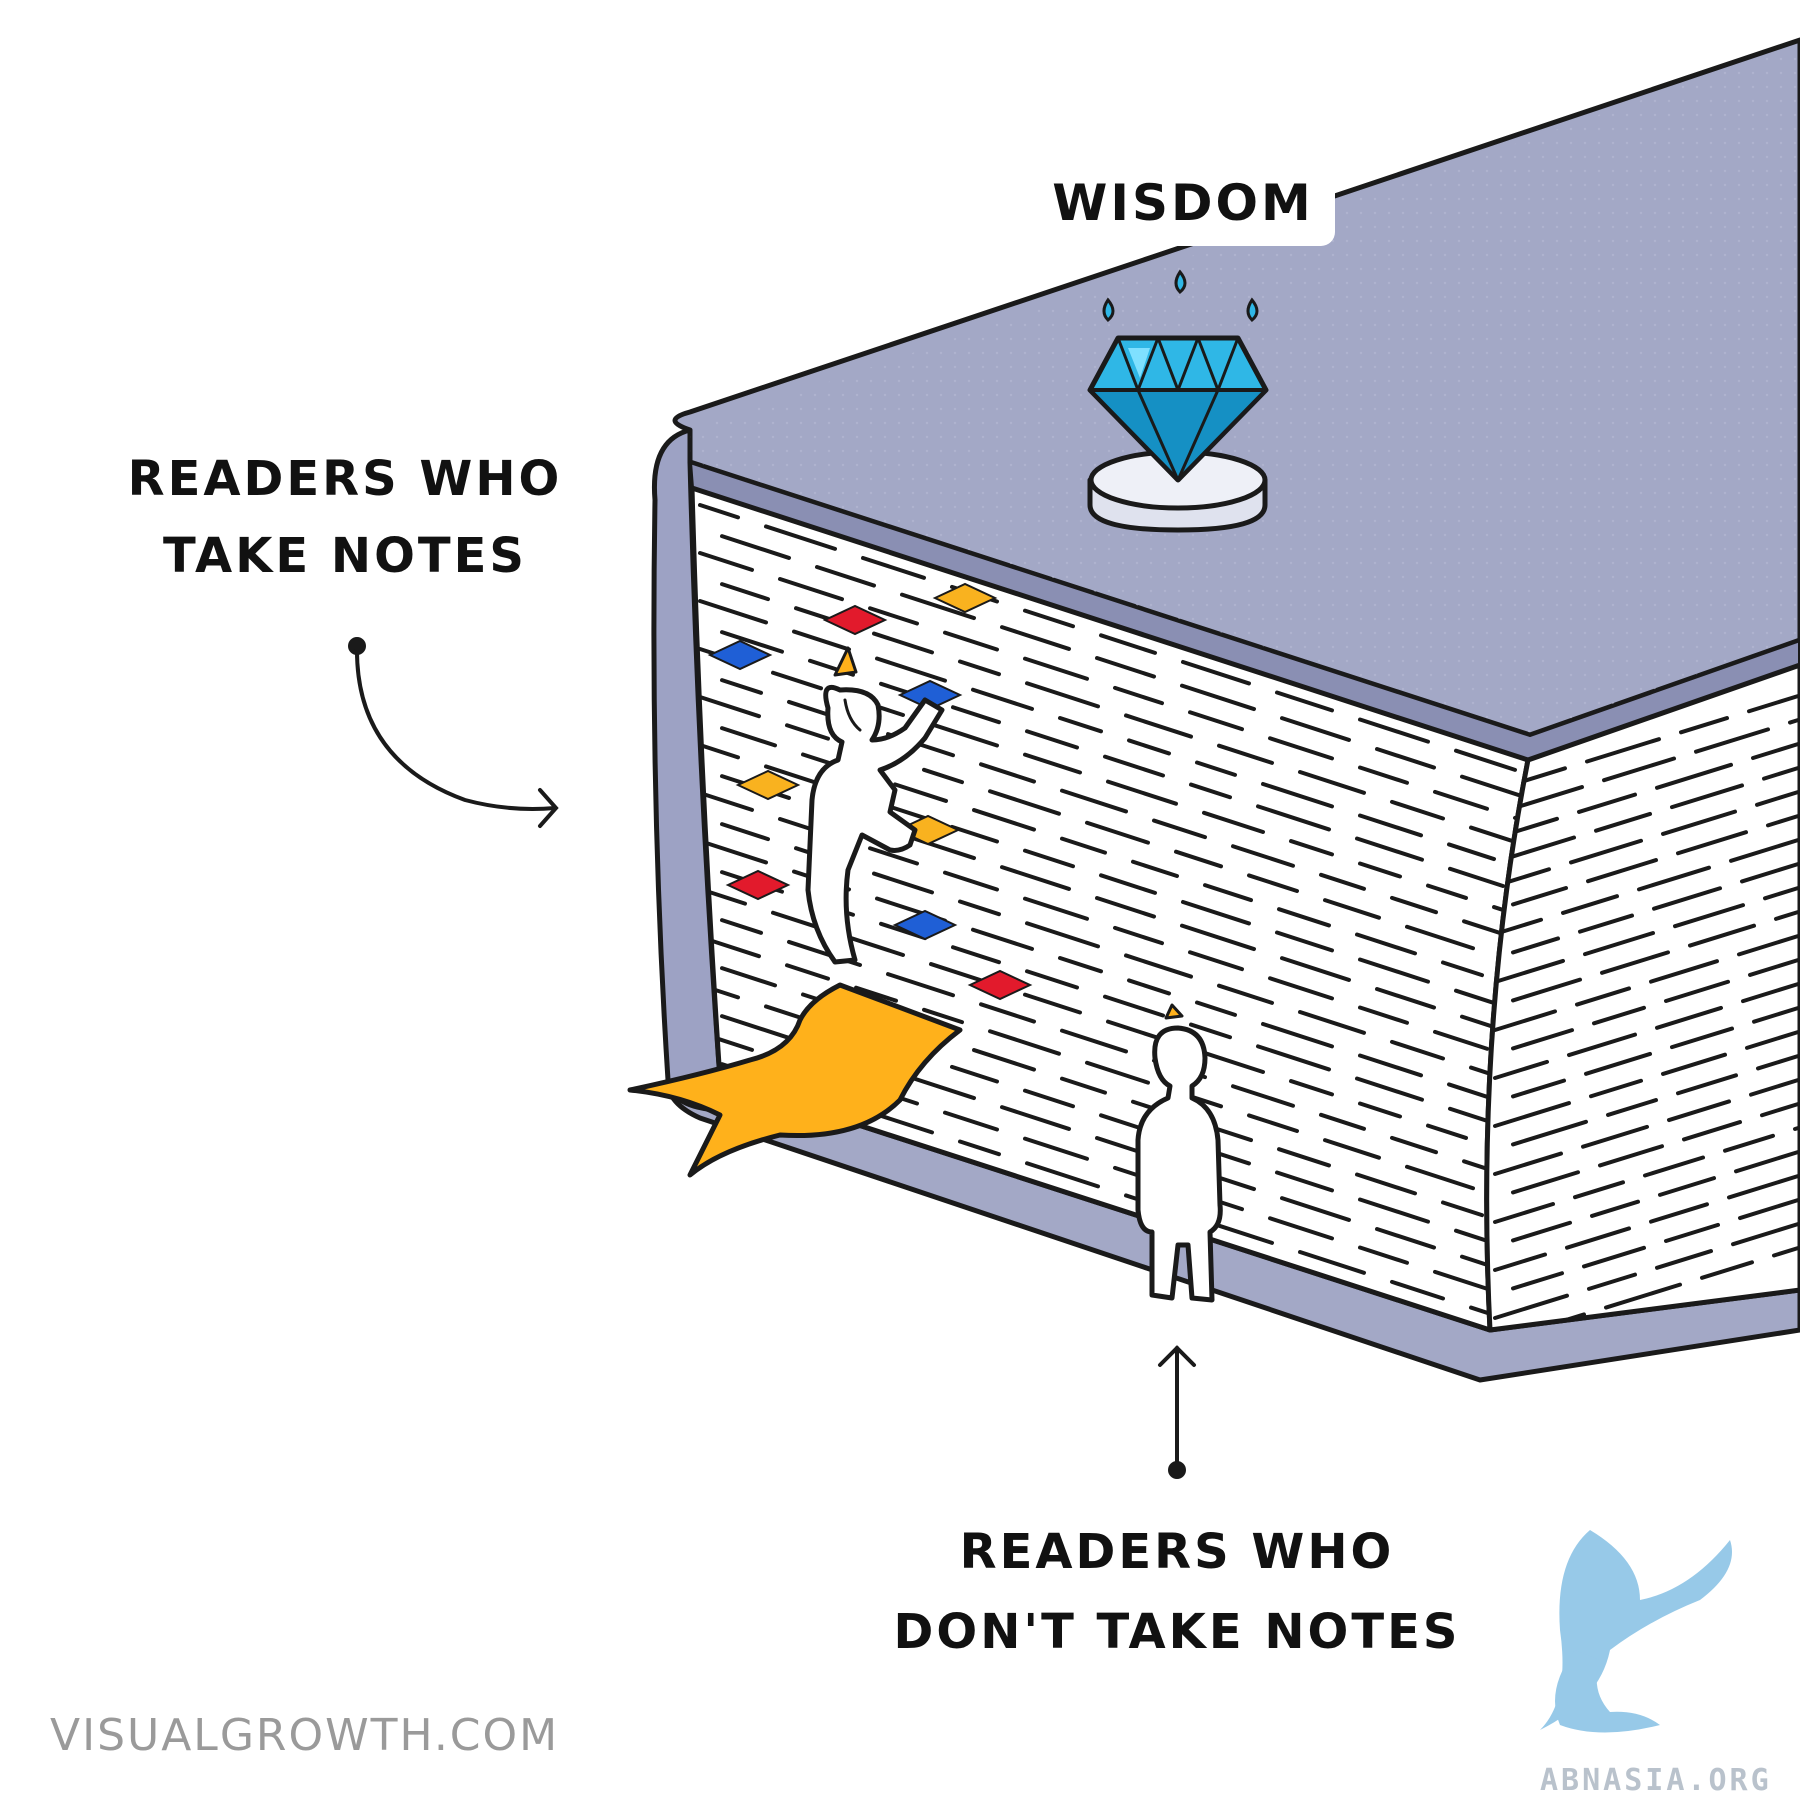  I want to click on note-takers-arrow, so click(453, 732).